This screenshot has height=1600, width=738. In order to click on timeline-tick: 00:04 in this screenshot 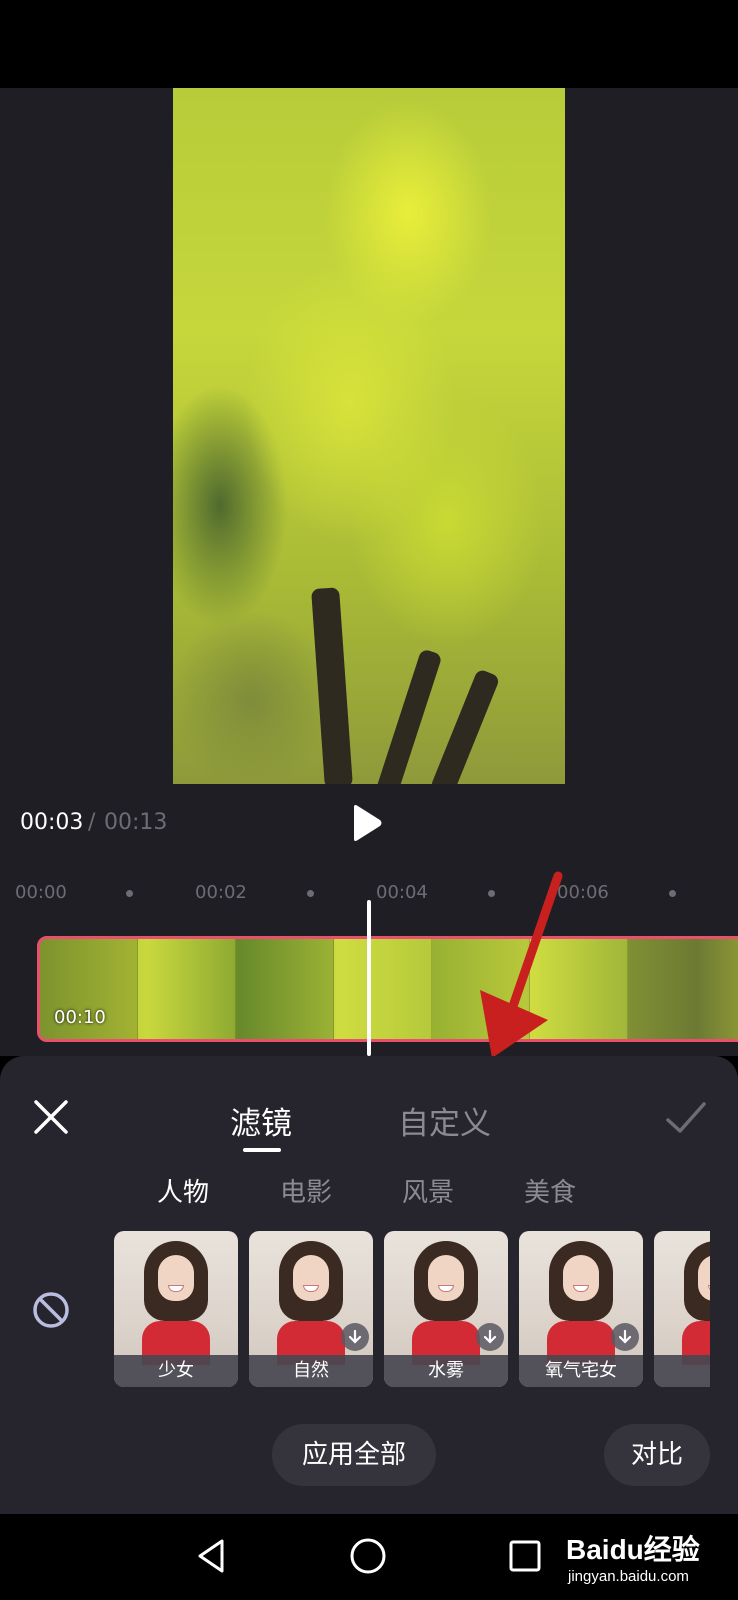, I will do `click(402, 892)`.